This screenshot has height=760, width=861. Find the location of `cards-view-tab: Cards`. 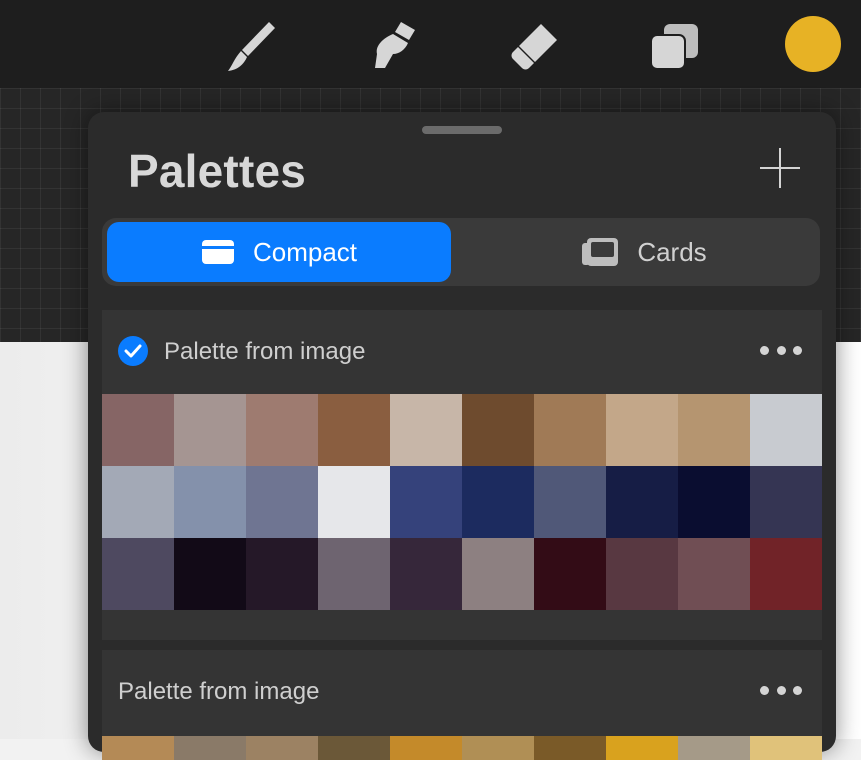

cards-view-tab: Cards is located at coordinates (644, 252).